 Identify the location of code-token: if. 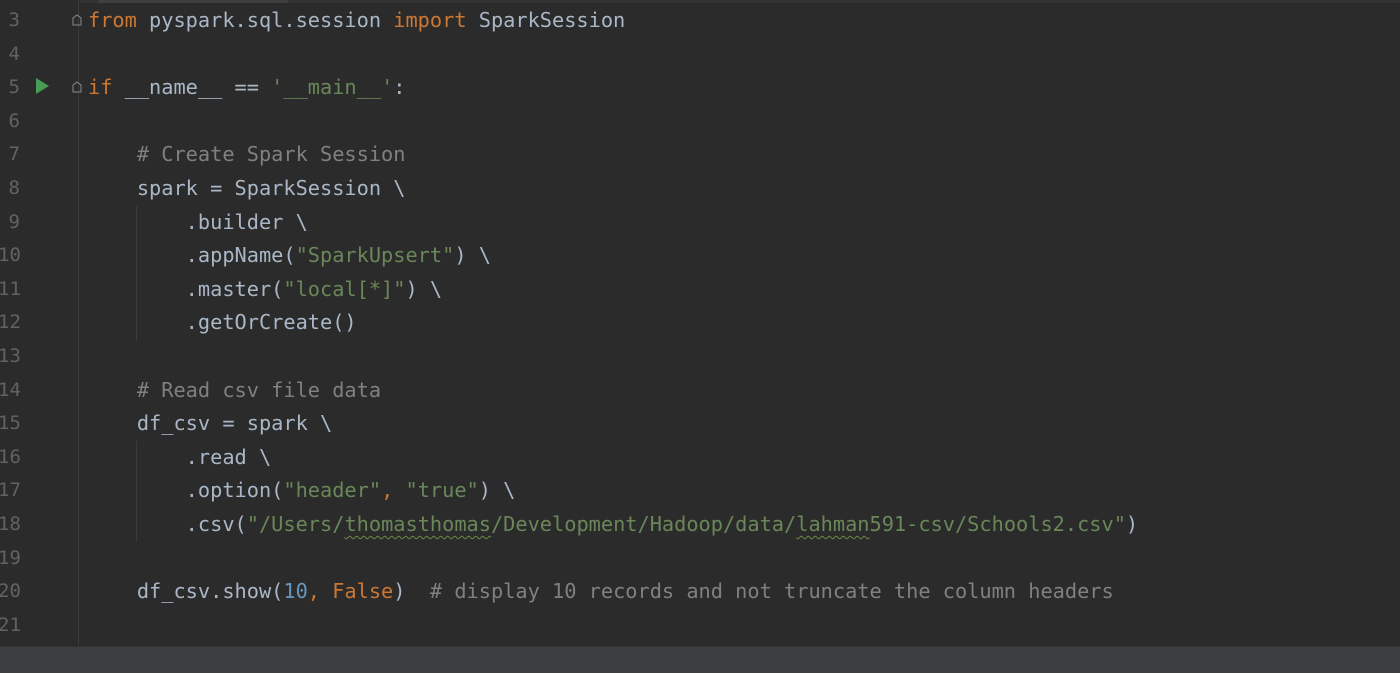
(100, 87).